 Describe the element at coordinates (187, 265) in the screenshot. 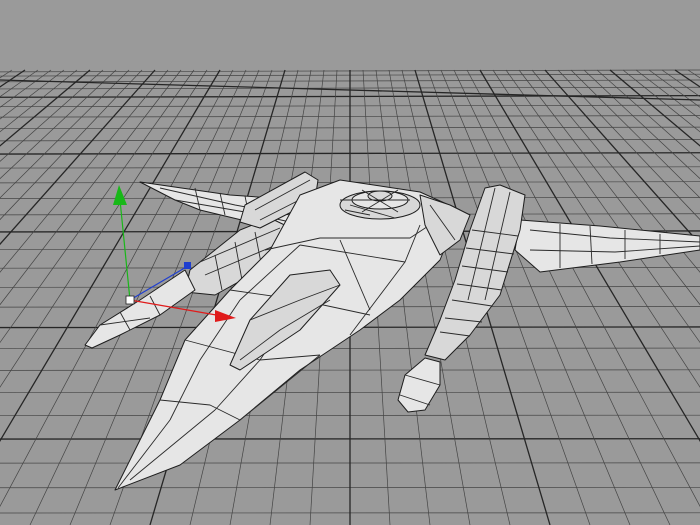

I see `gizmo-z-handle` at that location.